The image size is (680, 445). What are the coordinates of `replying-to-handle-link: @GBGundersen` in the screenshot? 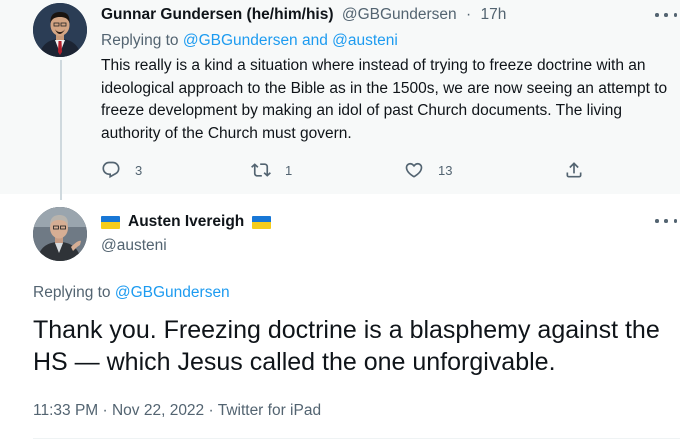 It's located at (172, 292).